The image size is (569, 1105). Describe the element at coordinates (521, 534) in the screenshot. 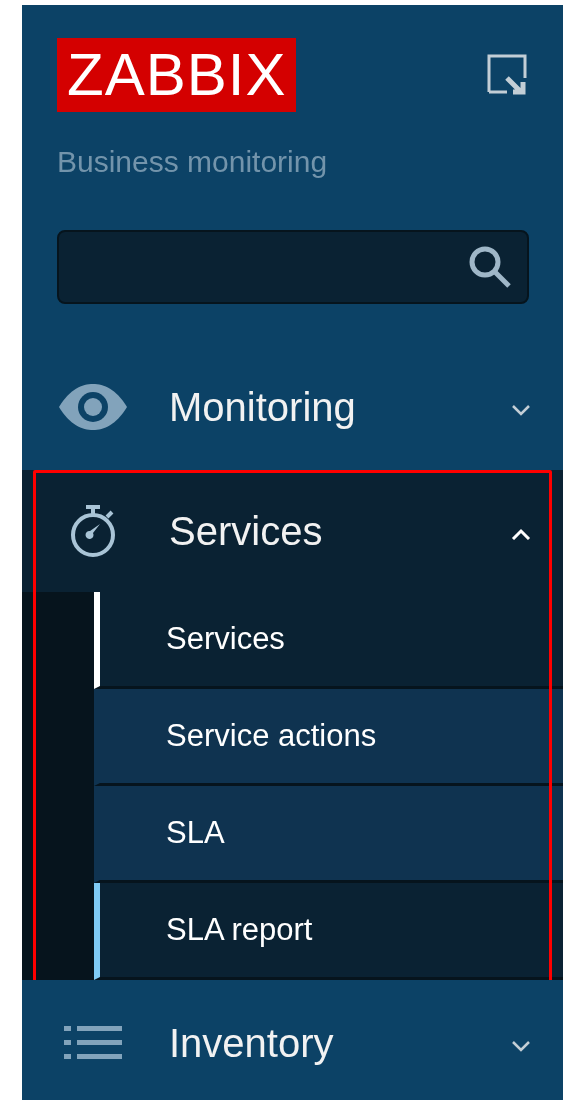

I see `chevron-up-icon` at that location.